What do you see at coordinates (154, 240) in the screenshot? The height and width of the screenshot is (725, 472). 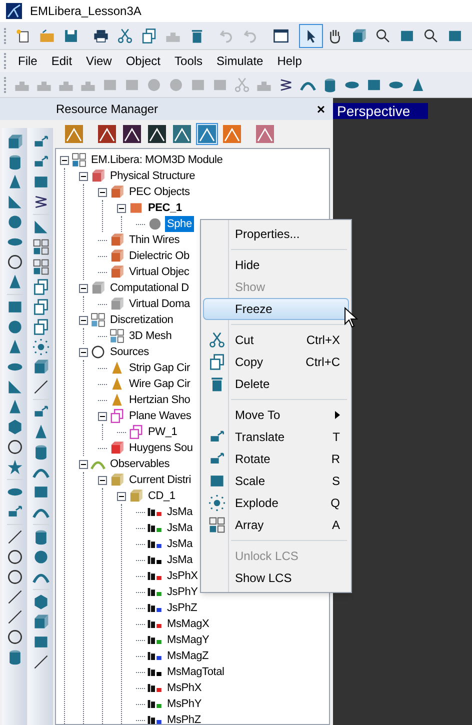 I see `tree-item: Thin Wires` at bounding box center [154, 240].